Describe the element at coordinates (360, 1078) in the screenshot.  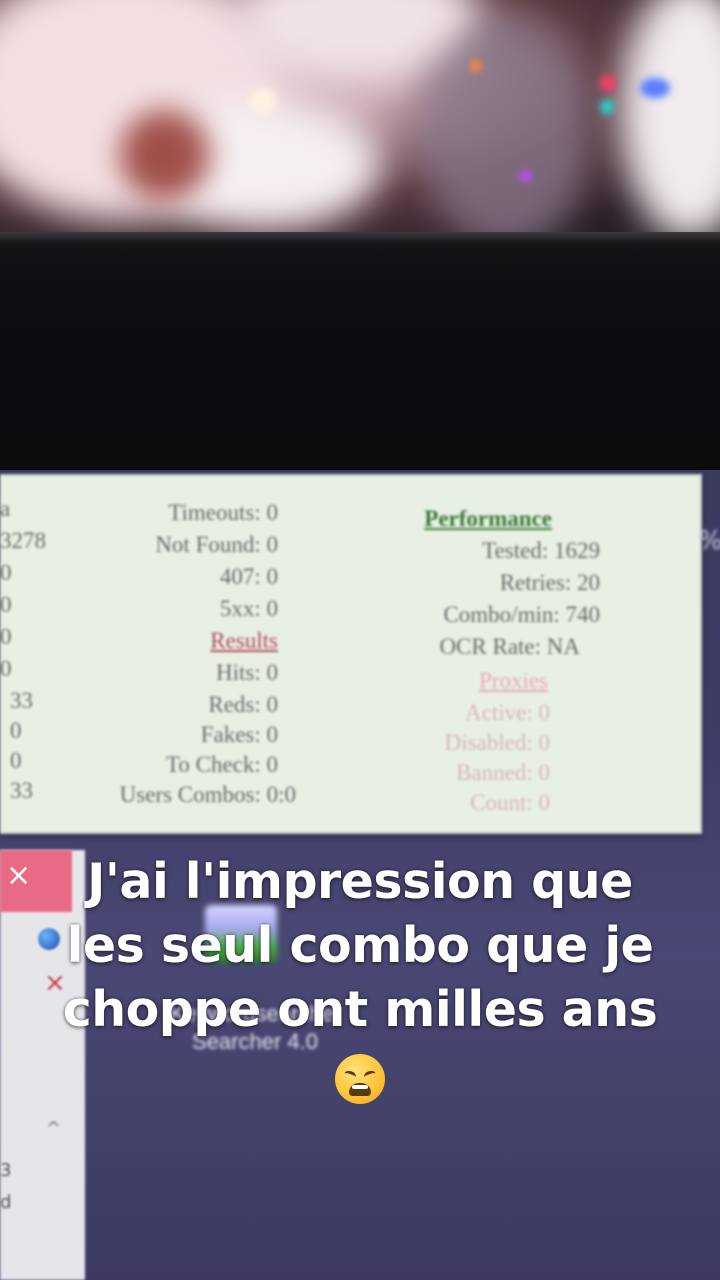
I see `weary-face-emoji-icon` at that location.